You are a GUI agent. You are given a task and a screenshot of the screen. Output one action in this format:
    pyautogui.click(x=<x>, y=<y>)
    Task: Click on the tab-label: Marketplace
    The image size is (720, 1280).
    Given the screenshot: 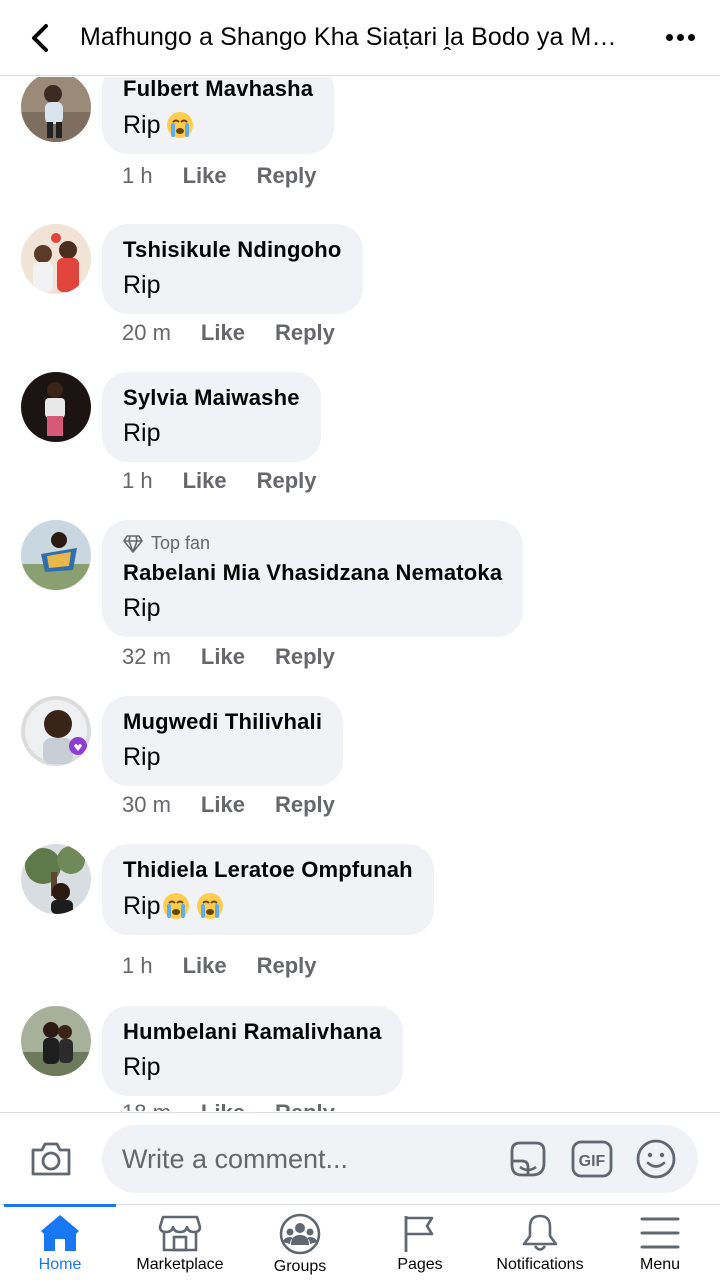 What is the action you would take?
    pyautogui.click(x=180, y=1264)
    